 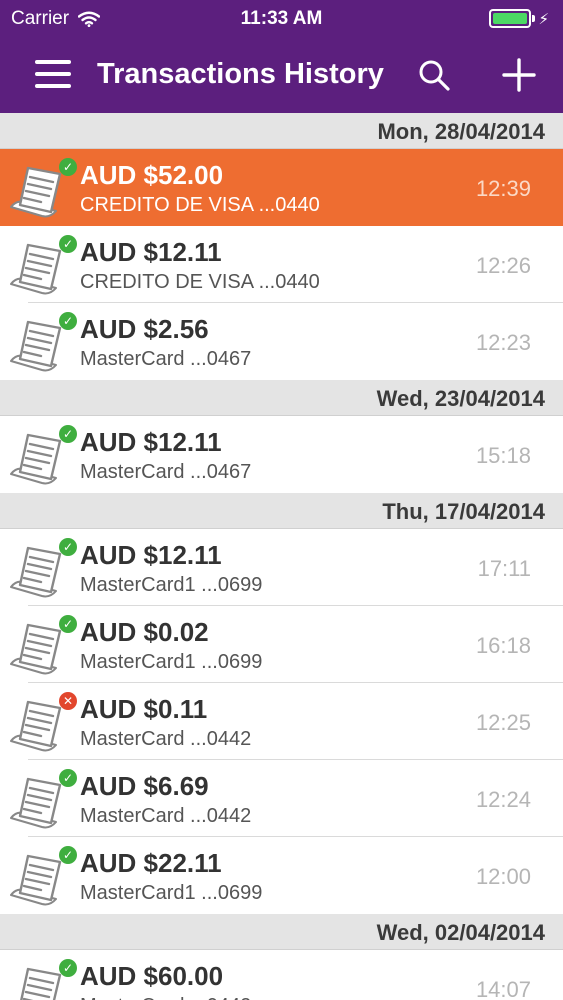 What do you see at coordinates (503, 188) in the screenshot?
I see `transaction-time: 12:39` at bounding box center [503, 188].